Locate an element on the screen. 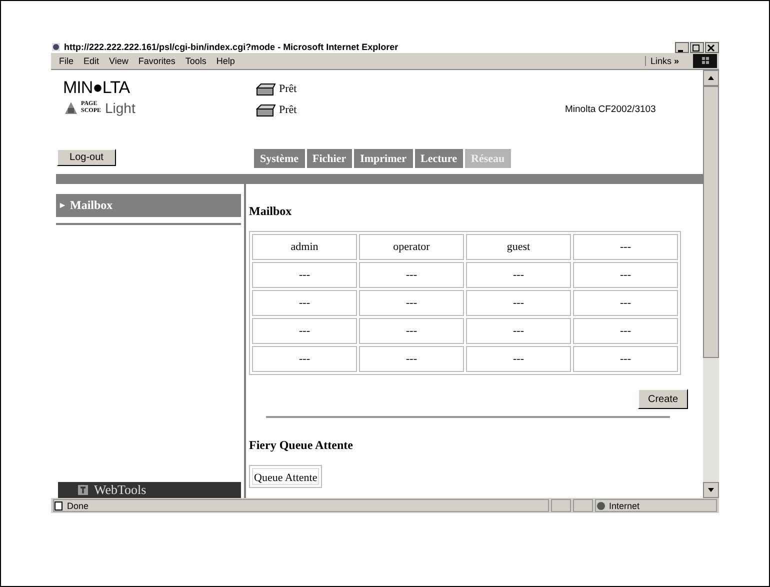  product-name: Light is located at coordinates (120, 108).